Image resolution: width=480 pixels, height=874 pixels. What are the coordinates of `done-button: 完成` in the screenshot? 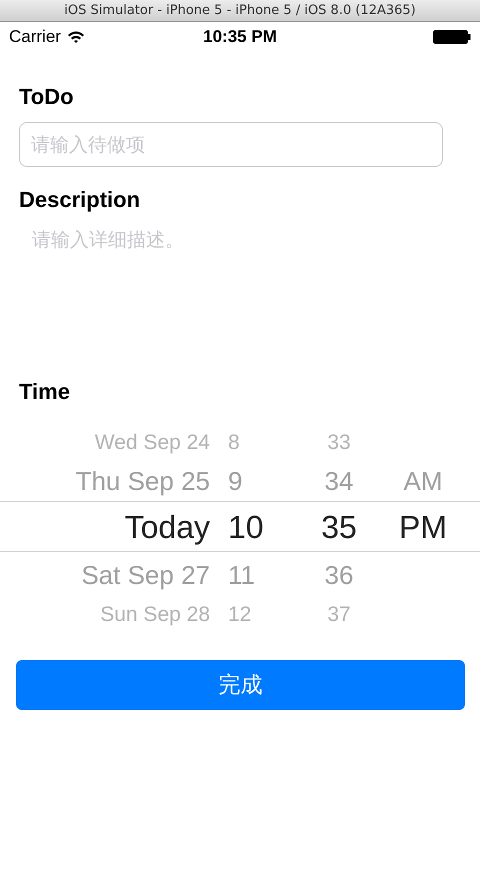 It's located at (240, 685).